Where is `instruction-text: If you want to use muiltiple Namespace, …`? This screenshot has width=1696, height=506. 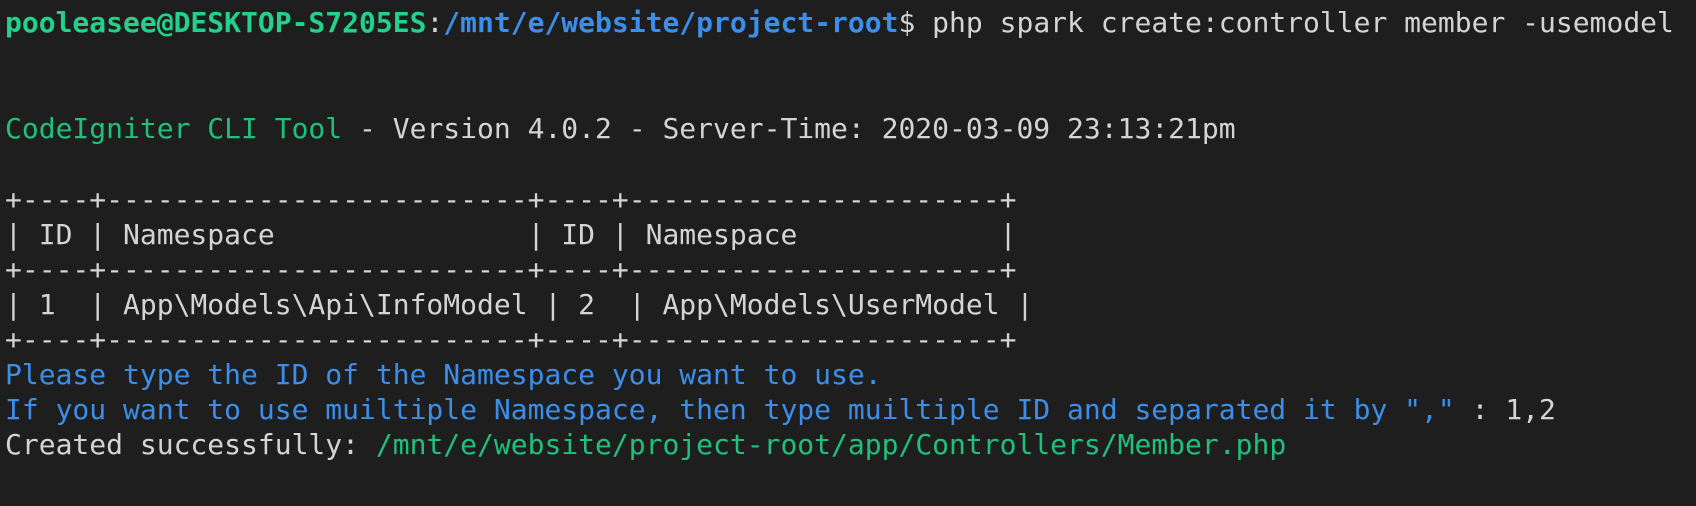
instruction-text: If you want to use muiltiple Namespace, … is located at coordinates (738, 409).